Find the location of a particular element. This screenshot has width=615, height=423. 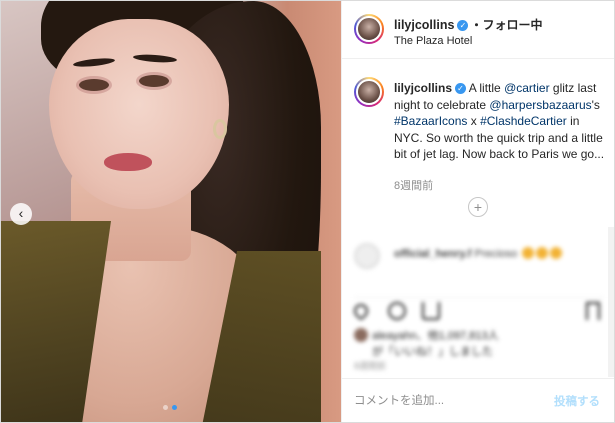

likes-summary: aleayahn、他1,097,813人 is located at coordinates (426, 335).